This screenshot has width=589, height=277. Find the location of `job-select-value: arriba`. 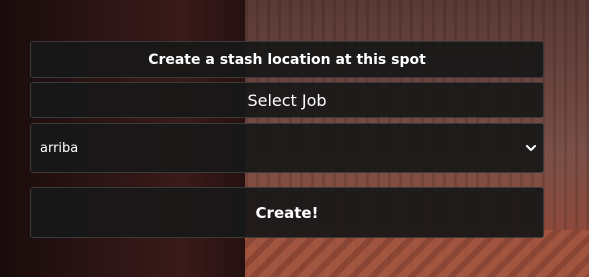

job-select-value: arriba is located at coordinates (59, 148).